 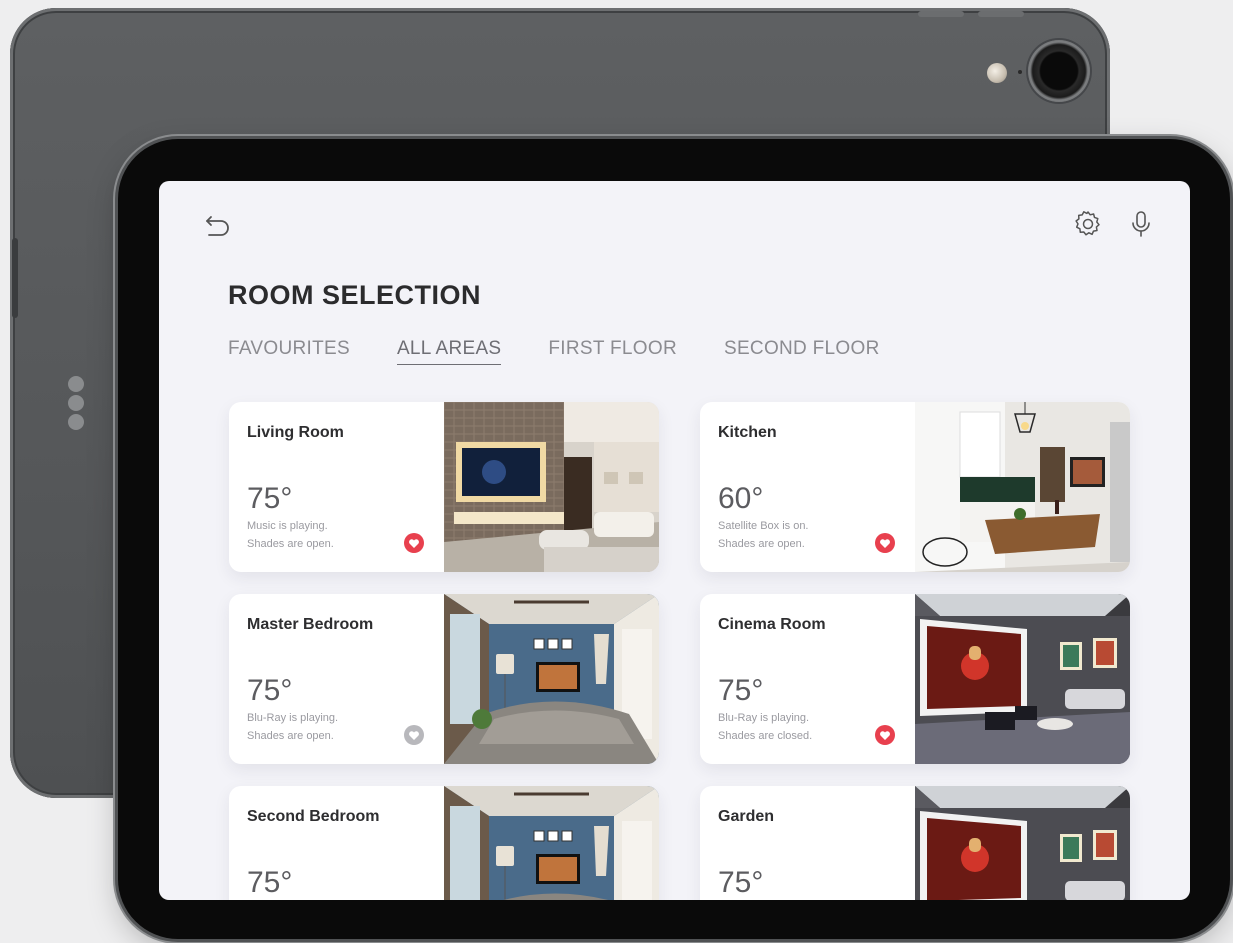 I want to click on room-name: Cinema Room, so click(x=772, y=624).